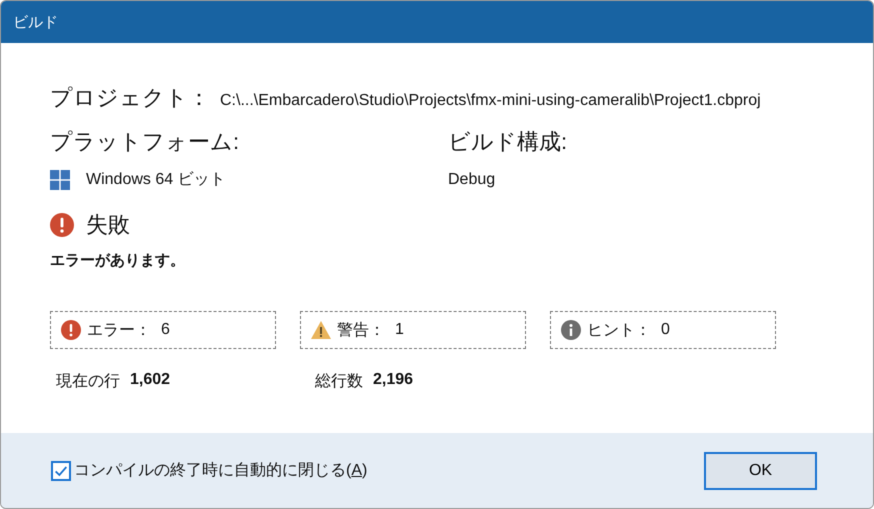  What do you see at coordinates (150, 380) in the screenshot?
I see `line-value: 1,602` at bounding box center [150, 380].